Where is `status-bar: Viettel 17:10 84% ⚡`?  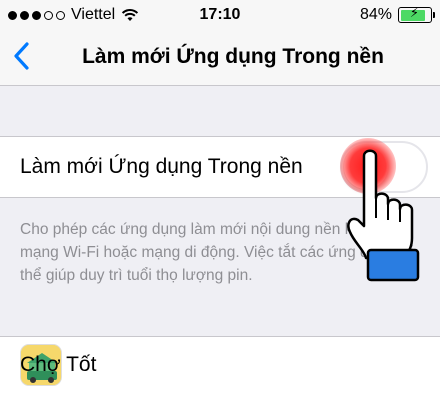 status-bar: Viettel 17:10 84% ⚡ is located at coordinates (220, 15).